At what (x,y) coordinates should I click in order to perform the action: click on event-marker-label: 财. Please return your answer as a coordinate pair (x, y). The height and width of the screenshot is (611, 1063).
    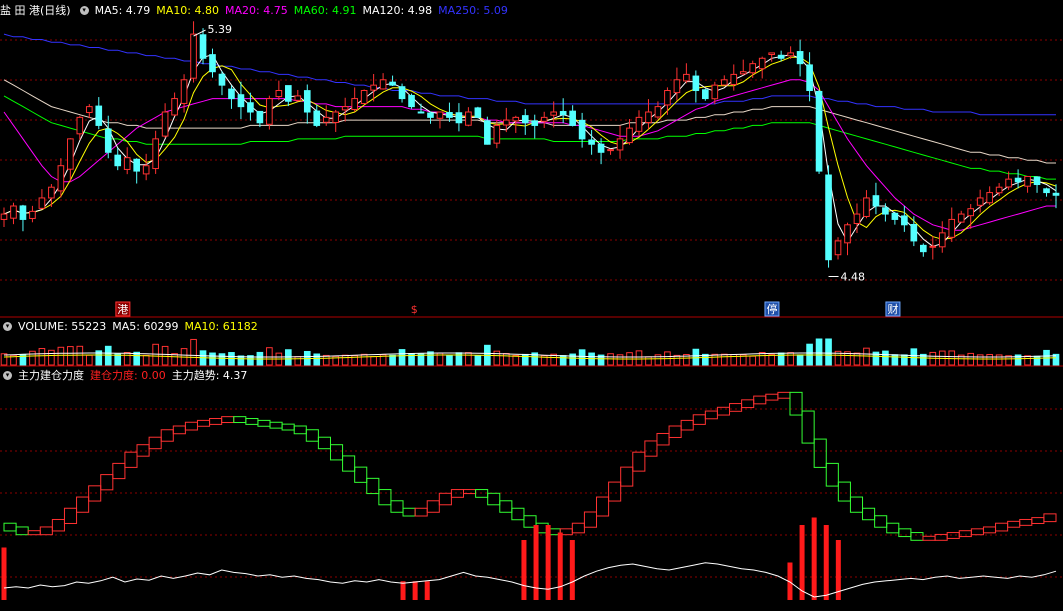
    Looking at the image, I should click on (892, 309).